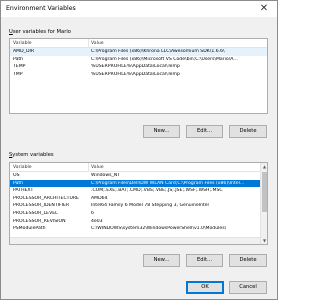 The height and width of the screenshot is (300, 320). Describe the element at coordinates (41, 206) in the screenshot. I see `variable-name: PROCESSOR_IDENTIFIER` at that location.